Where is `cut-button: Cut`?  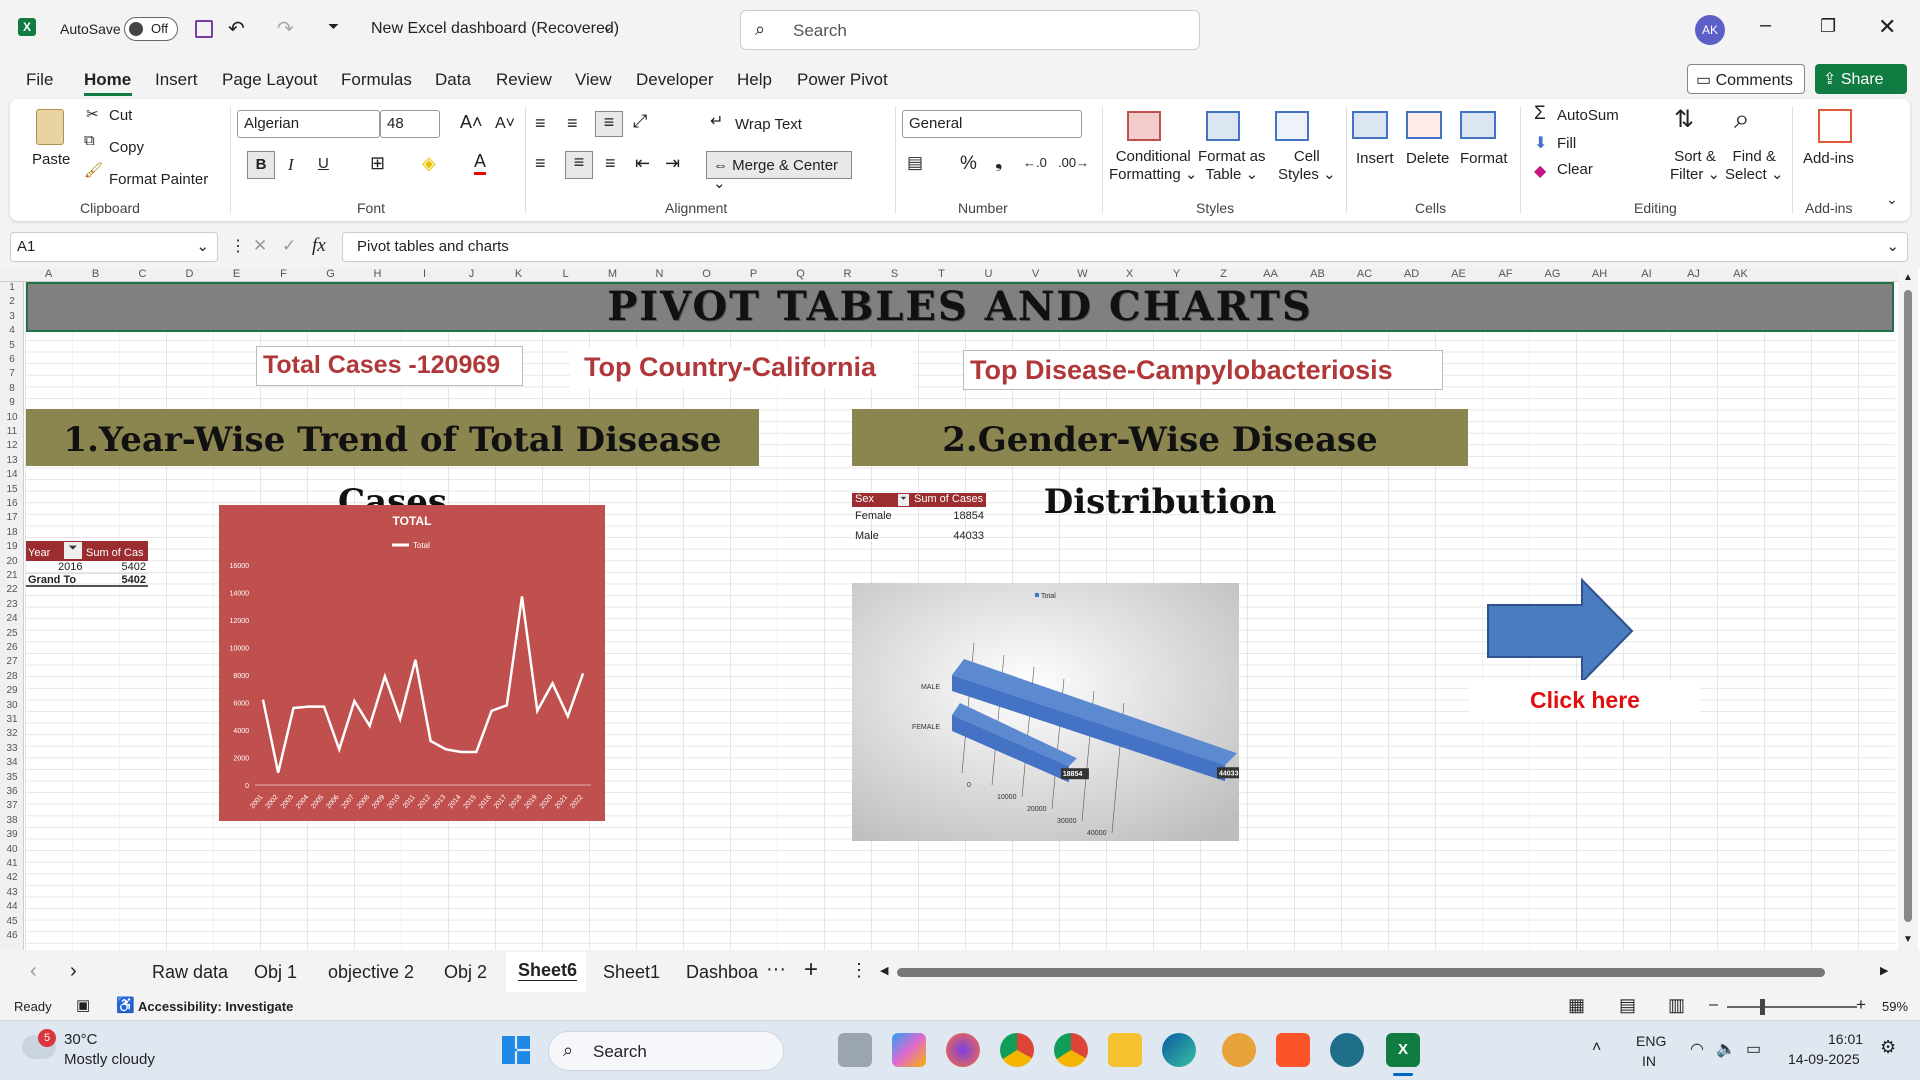
cut-button: Cut is located at coordinates (120, 115).